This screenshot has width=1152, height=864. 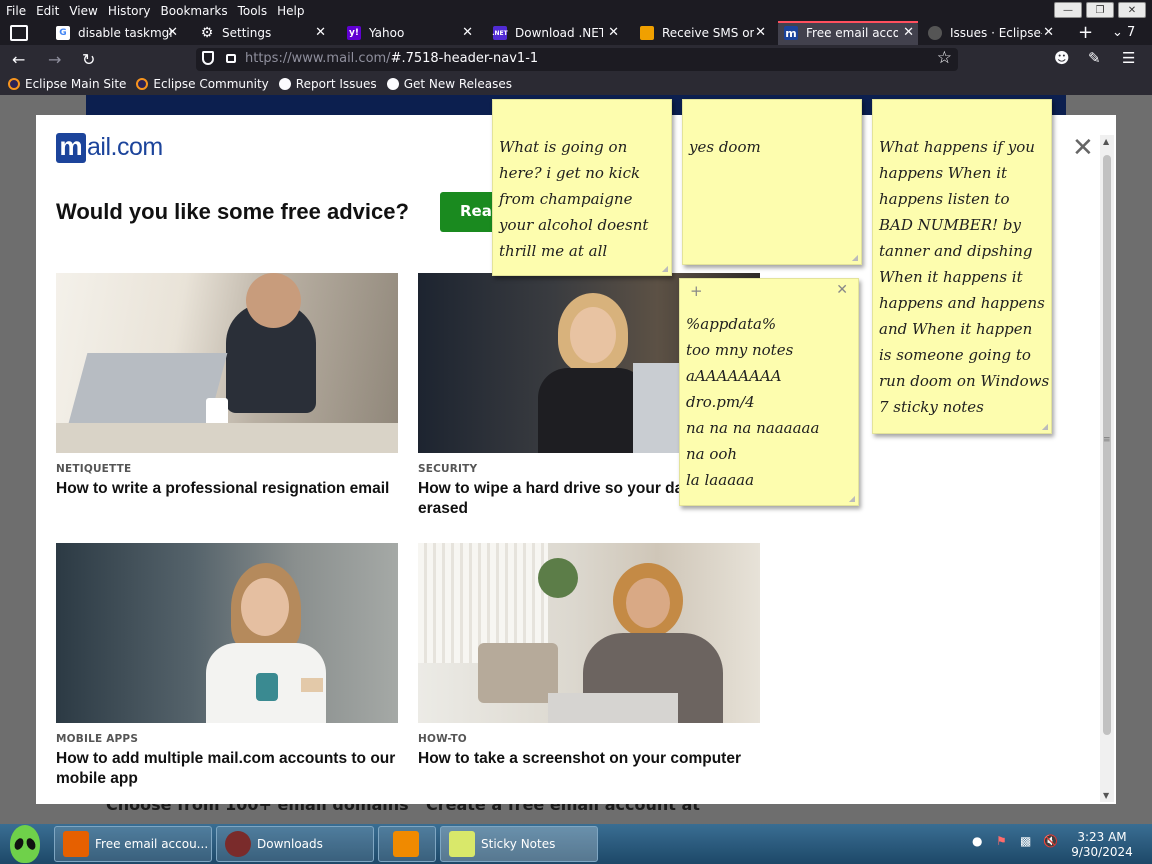 I want to click on back-button: ←, so click(x=18, y=59).